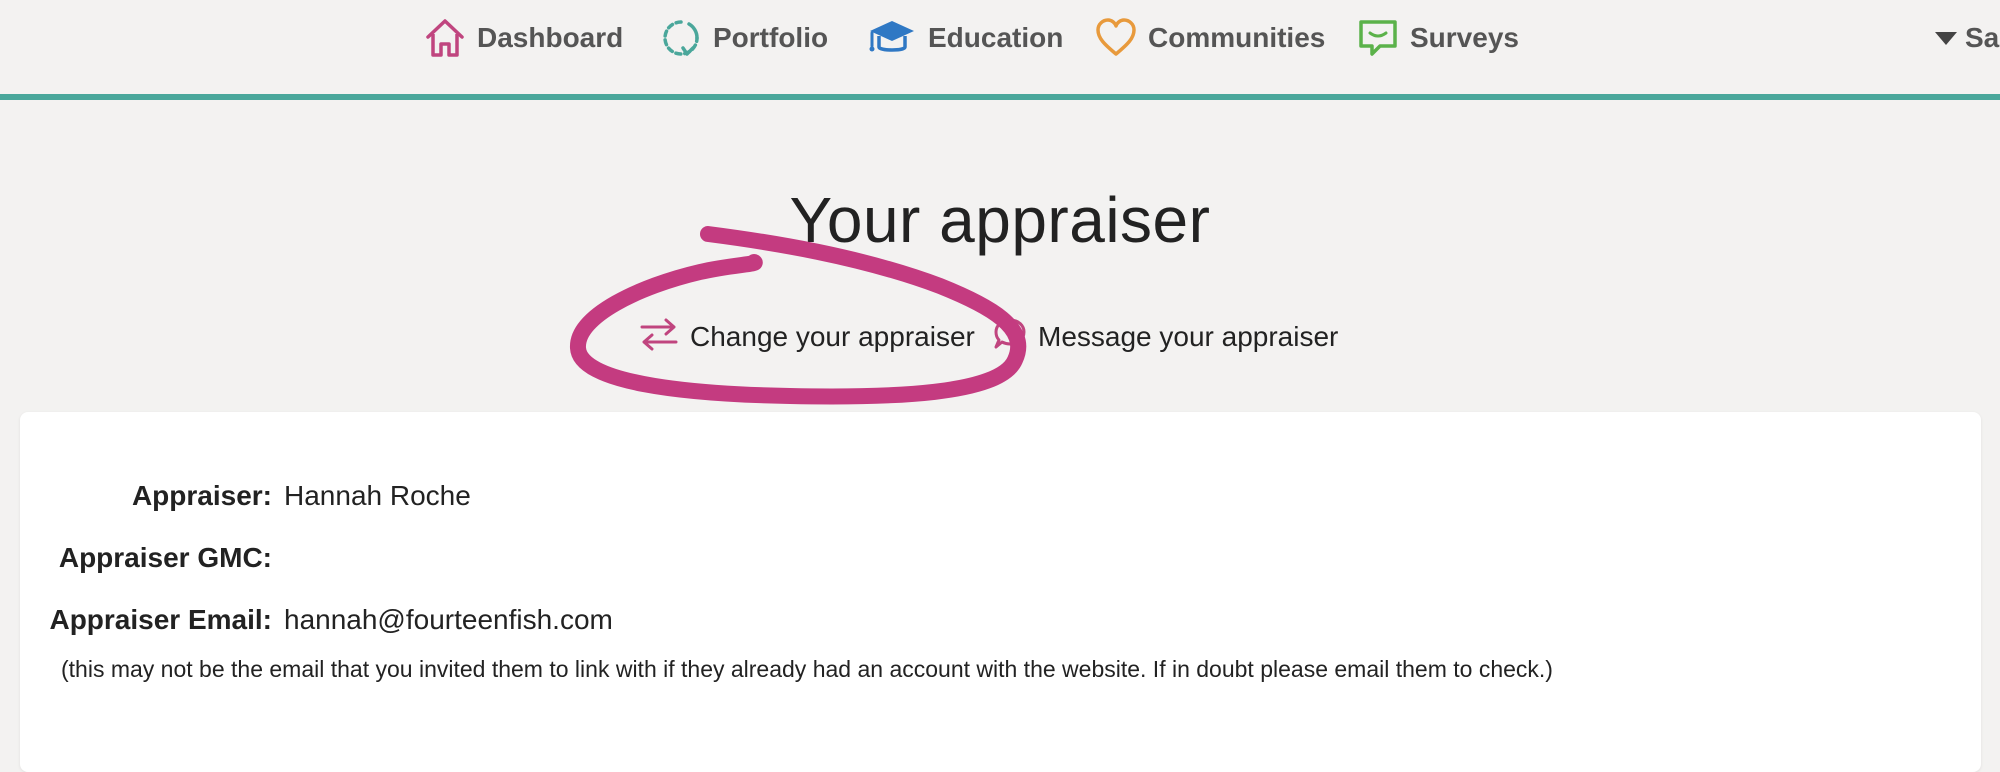 This screenshot has width=2000, height=772. I want to click on nav-label-communities: Communities, so click(1237, 37).